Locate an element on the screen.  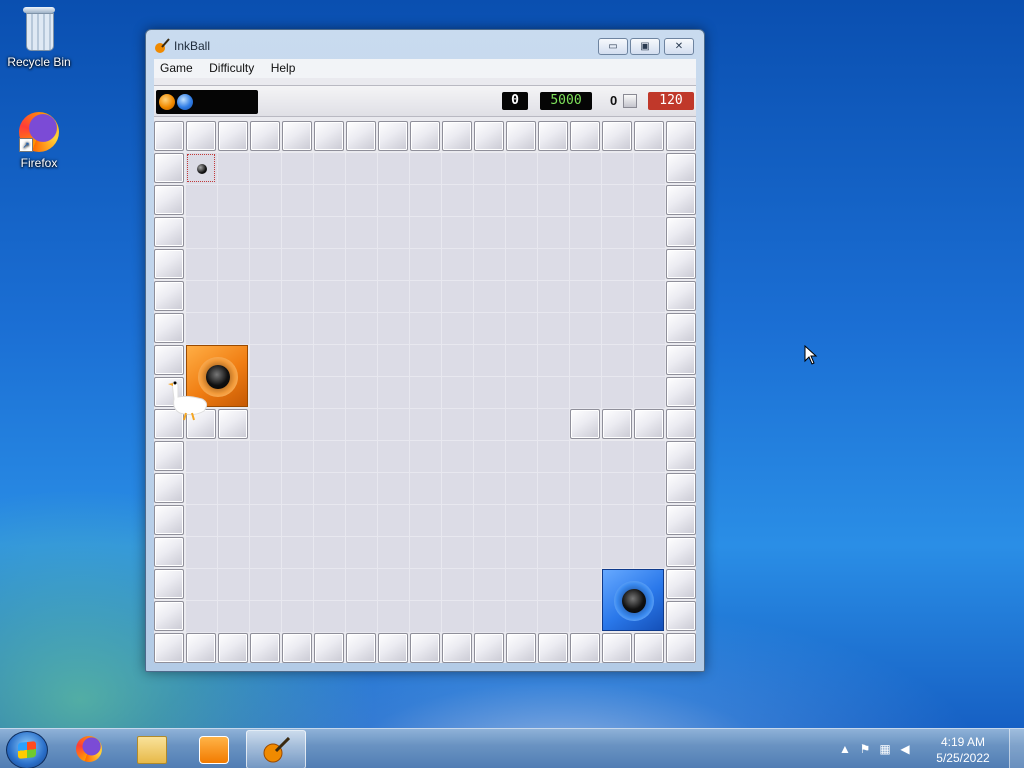
menu-help: Help is located at coordinates (283, 68).